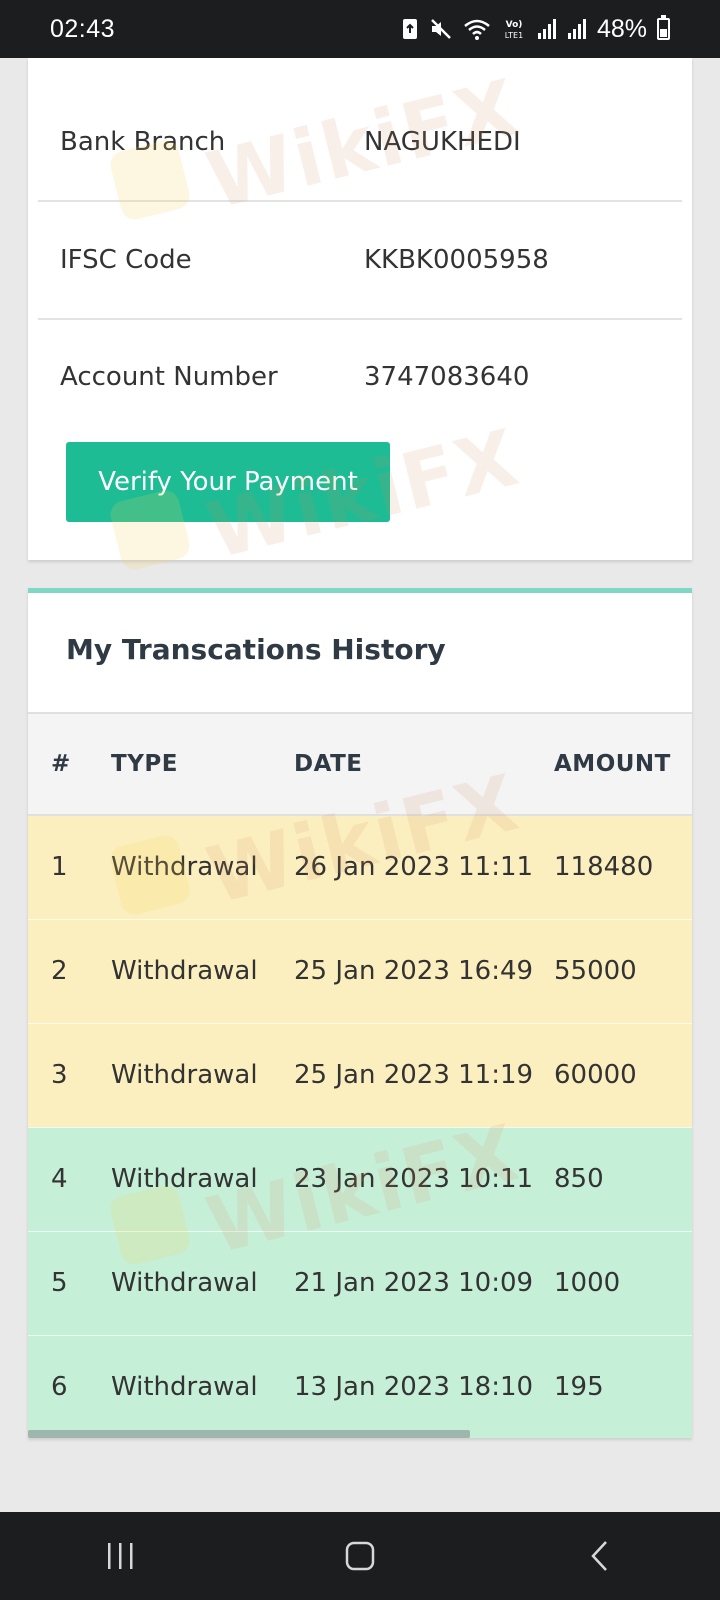  I want to click on back-icon, so click(599, 1556).